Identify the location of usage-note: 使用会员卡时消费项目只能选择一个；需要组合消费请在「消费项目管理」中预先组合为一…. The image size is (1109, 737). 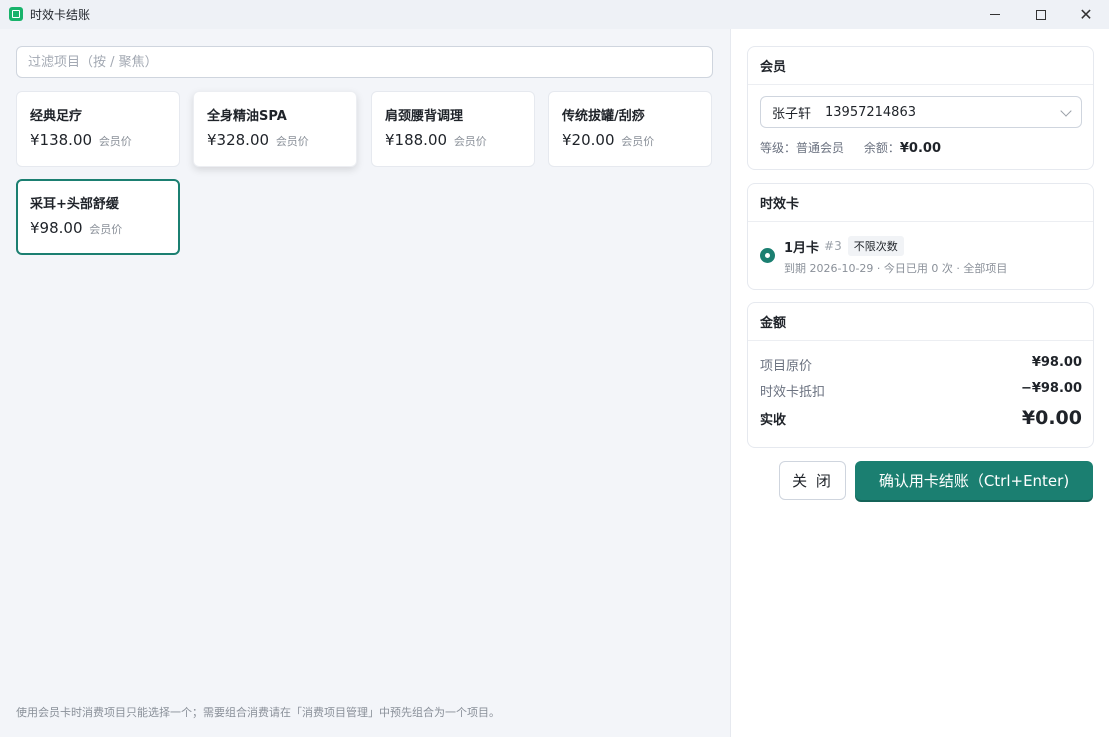
(258, 712).